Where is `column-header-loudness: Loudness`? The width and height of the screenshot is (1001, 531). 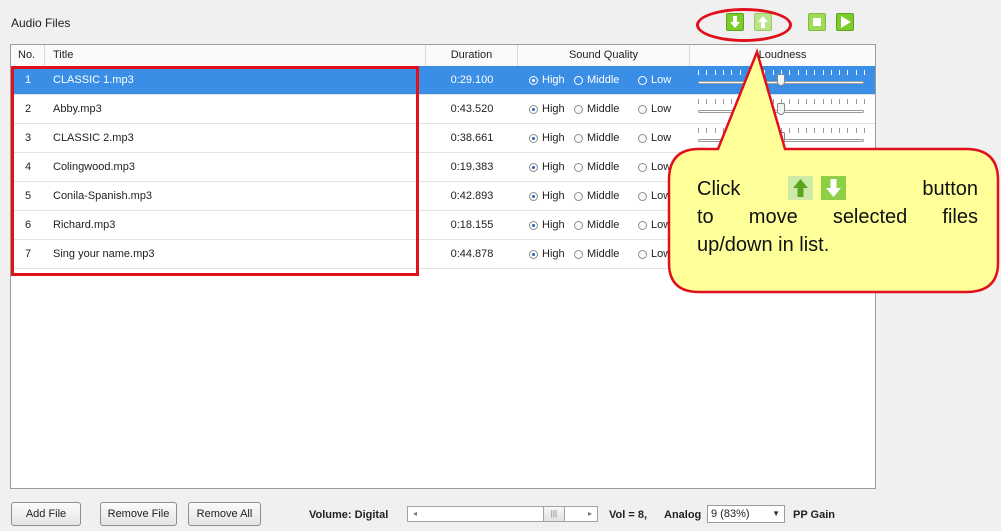
column-header-loudness: Loudness is located at coordinates (782, 55).